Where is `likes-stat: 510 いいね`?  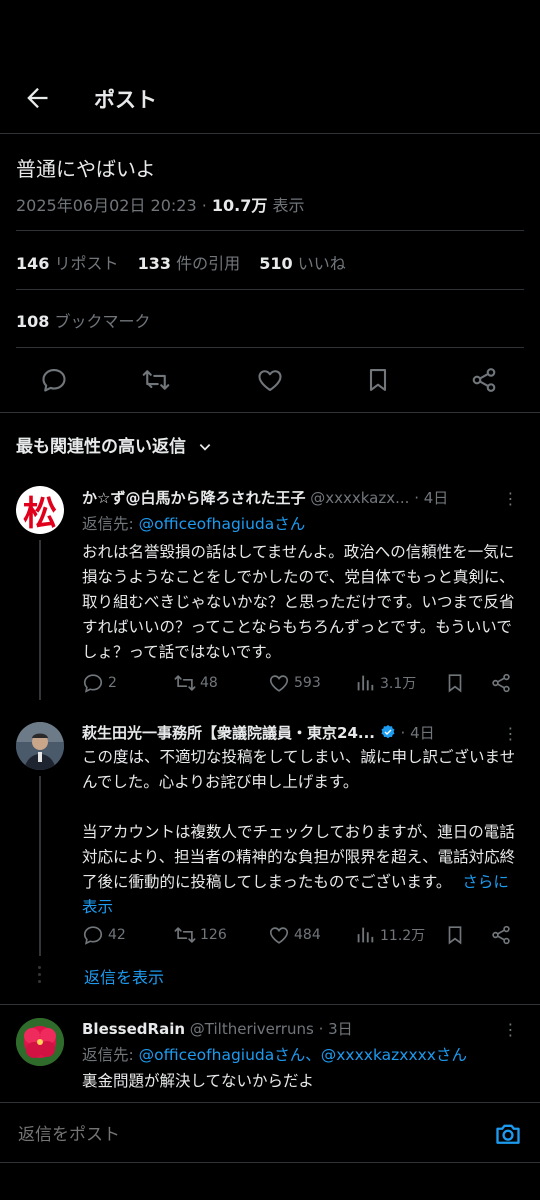 likes-stat: 510 いいね is located at coordinates (309, 263).